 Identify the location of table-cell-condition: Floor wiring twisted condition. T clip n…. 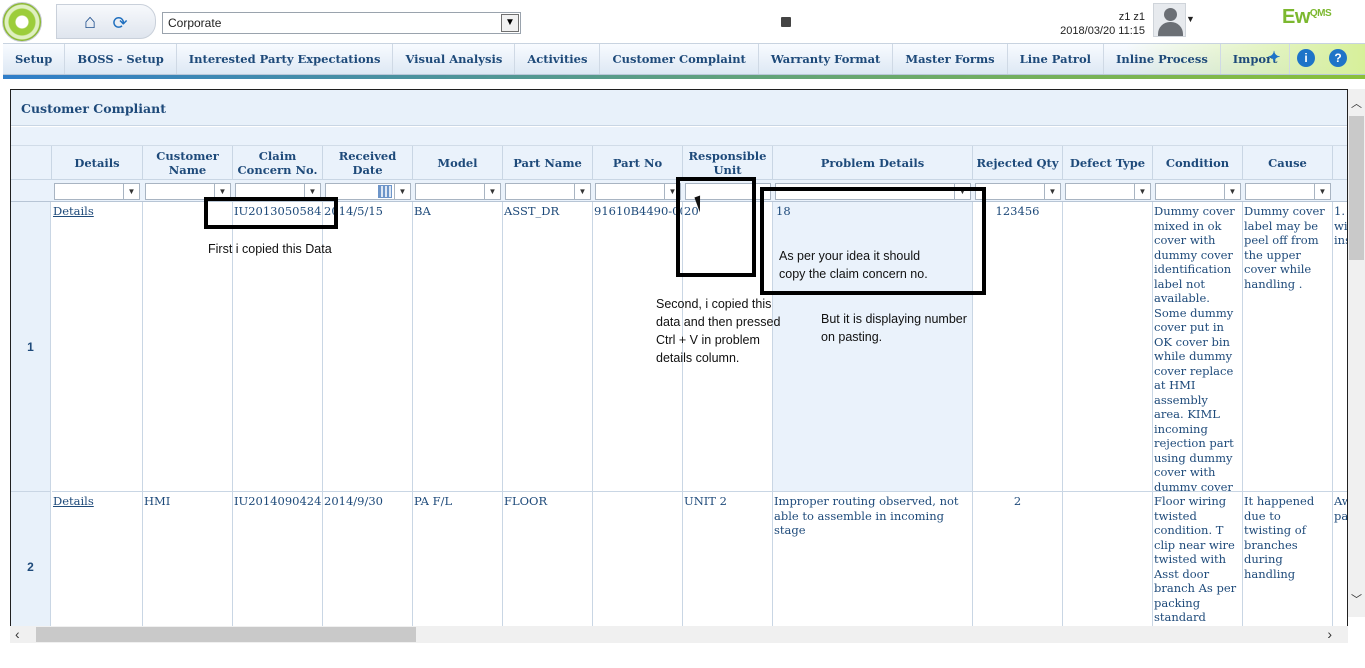
(1198, 559).